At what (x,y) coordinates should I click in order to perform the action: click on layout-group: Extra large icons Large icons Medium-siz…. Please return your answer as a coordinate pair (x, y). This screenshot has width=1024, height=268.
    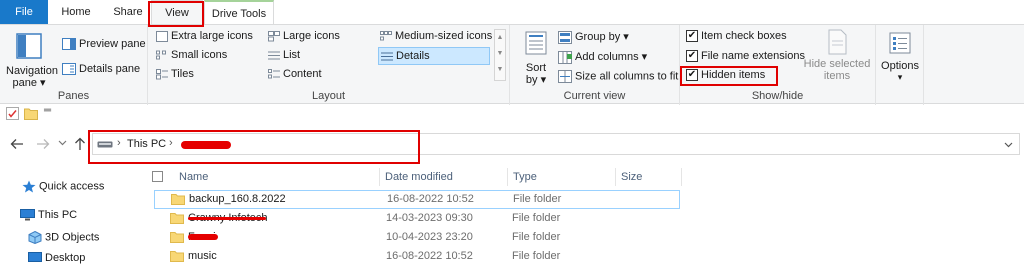
    Looking at the image, I should click on (329, 65).